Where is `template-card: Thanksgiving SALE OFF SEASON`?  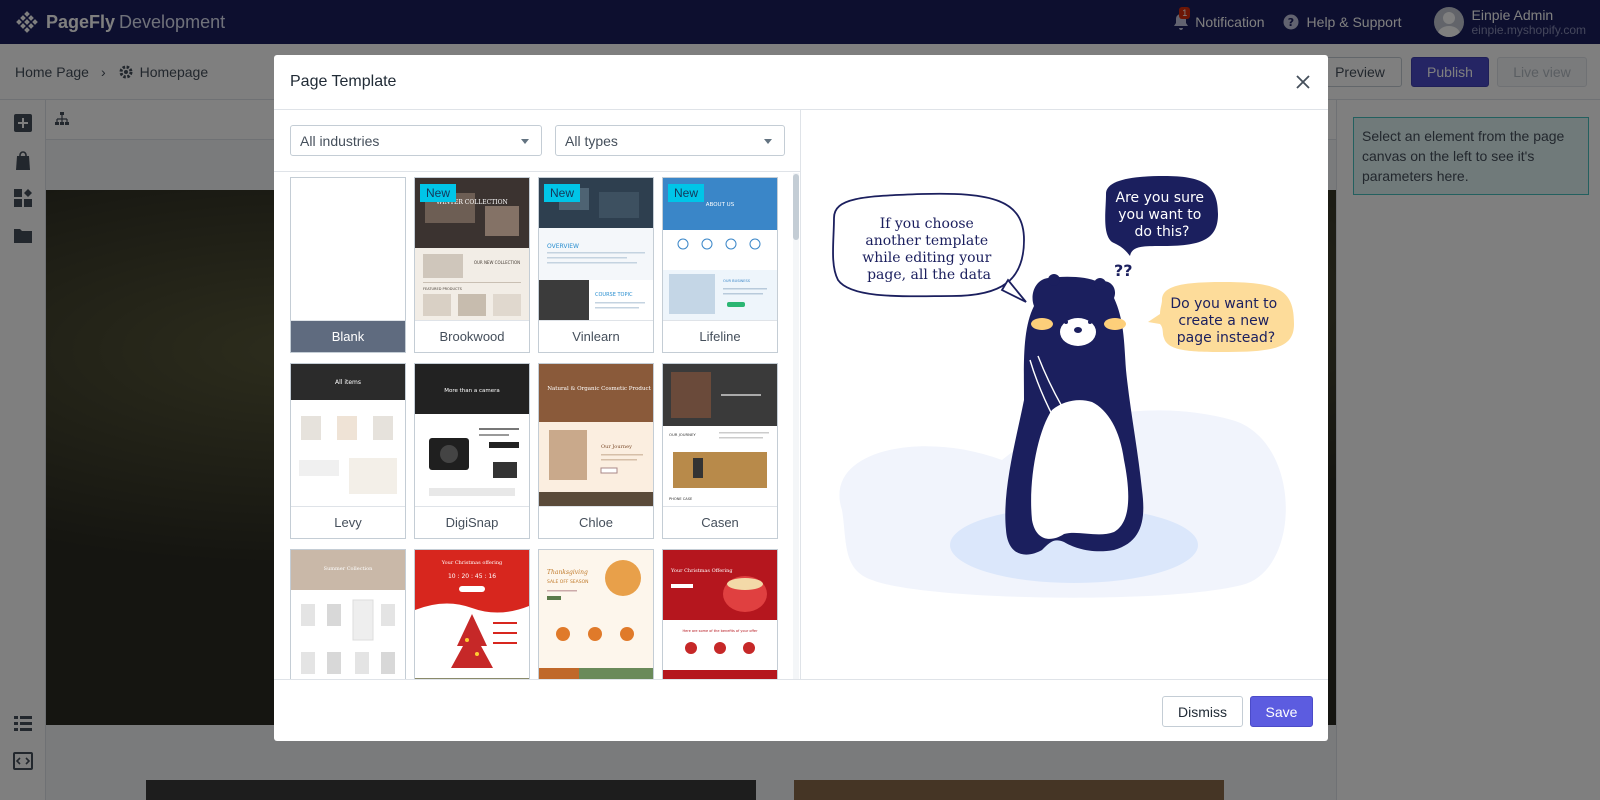 template-card: Thanksgiving SALE OFF SEASON is located at coordinates (596, 614).